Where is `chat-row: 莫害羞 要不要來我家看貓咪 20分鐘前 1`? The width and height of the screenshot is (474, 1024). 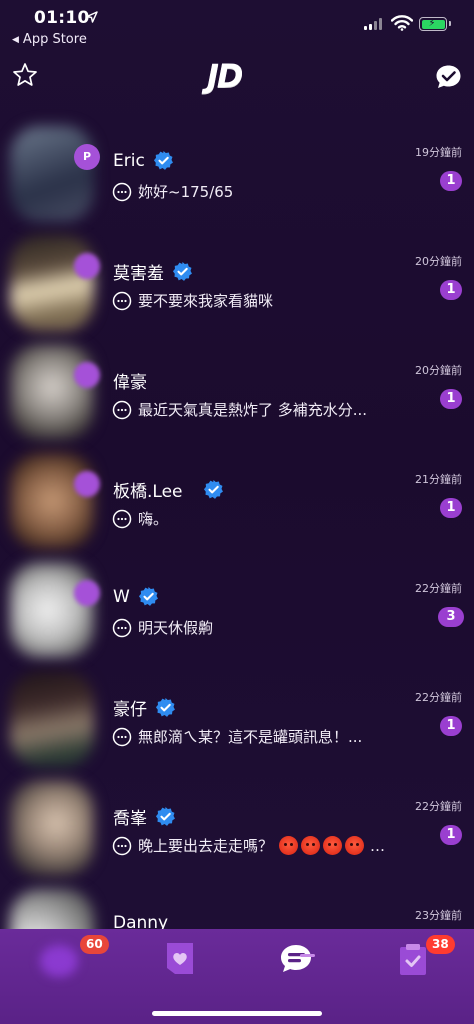
chat-row: 莫害羞 要不要來我家看貓咪 20分鐘前 1 is located at coordinates (237, 290).